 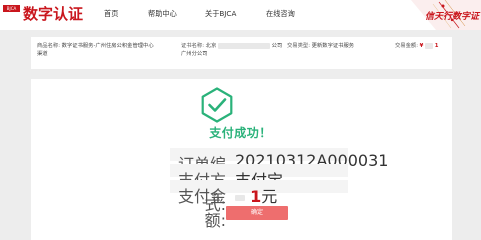 I want to click on product-value-line2: 渠道, so click(x=42, y=54).